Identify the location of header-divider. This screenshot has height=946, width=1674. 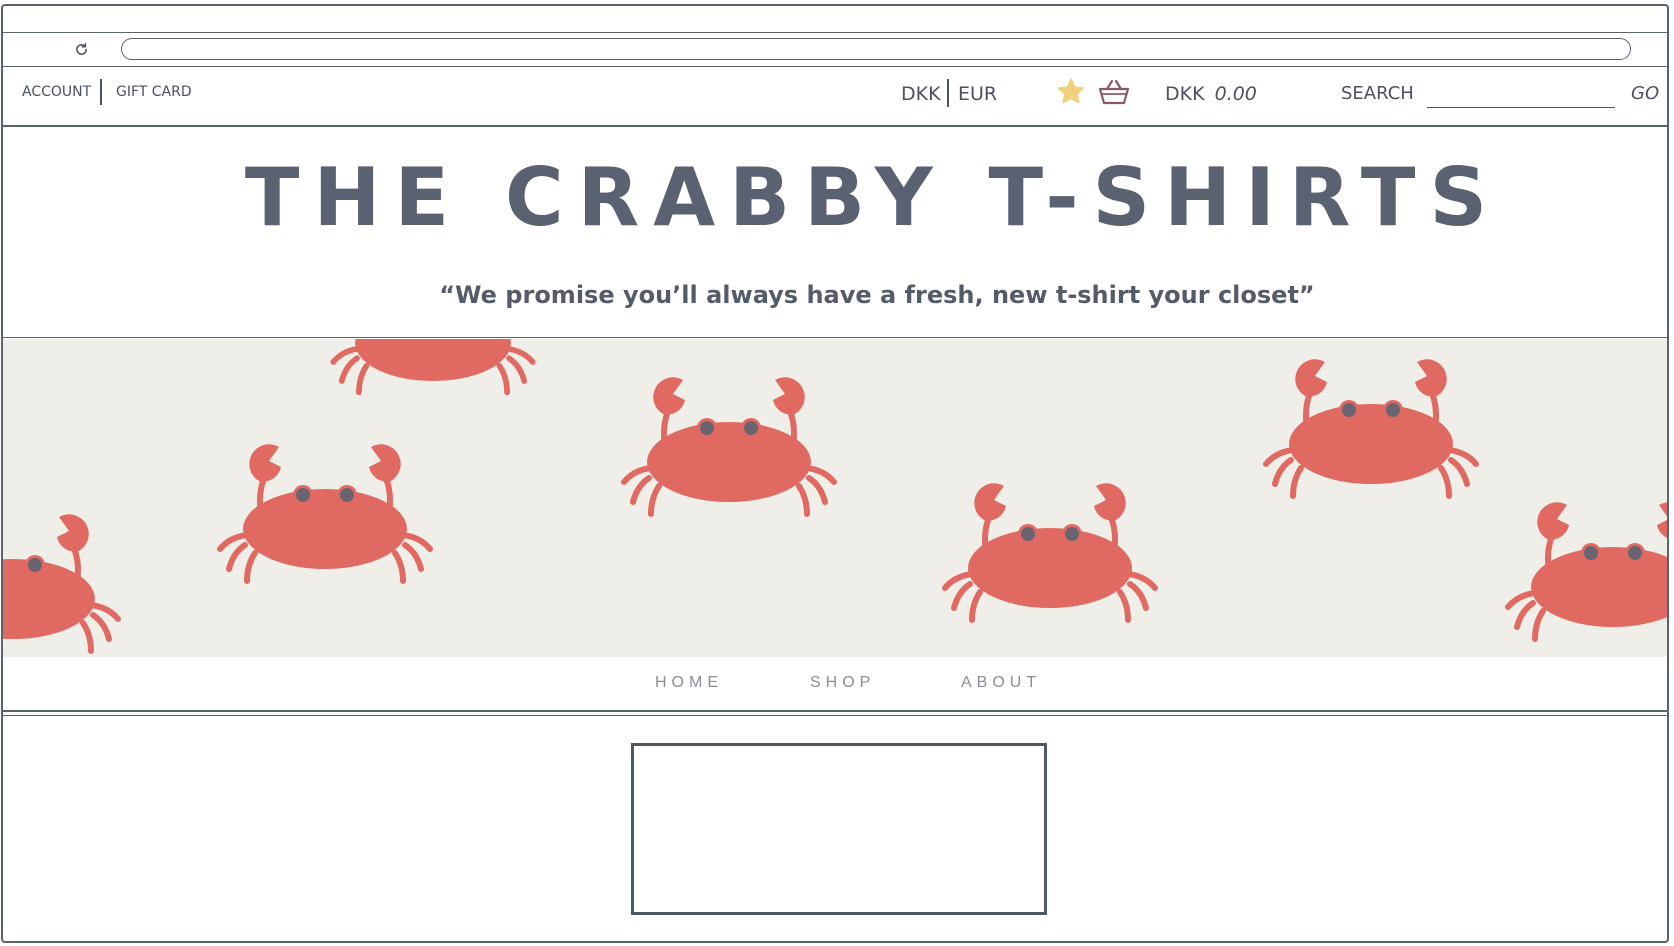
(835, 126).